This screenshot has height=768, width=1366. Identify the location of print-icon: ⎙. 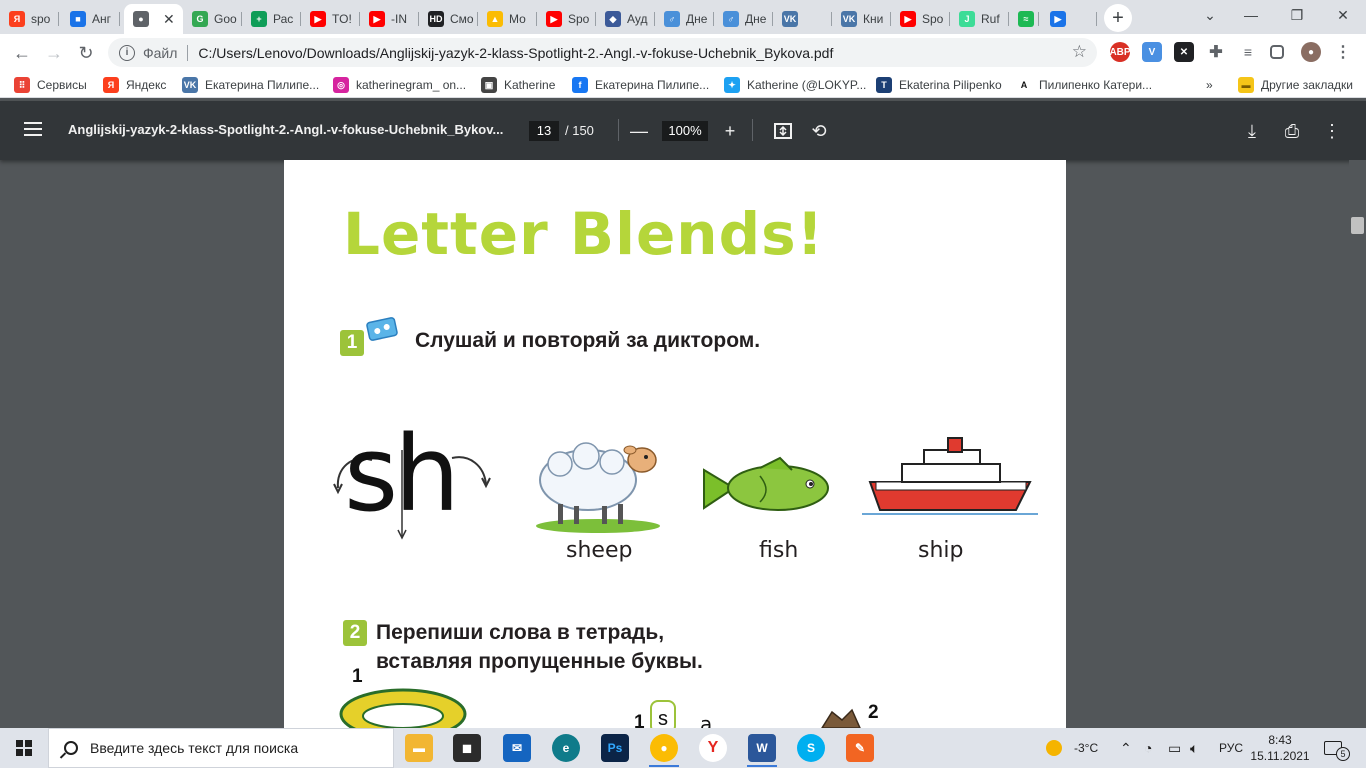
(1292, 131).